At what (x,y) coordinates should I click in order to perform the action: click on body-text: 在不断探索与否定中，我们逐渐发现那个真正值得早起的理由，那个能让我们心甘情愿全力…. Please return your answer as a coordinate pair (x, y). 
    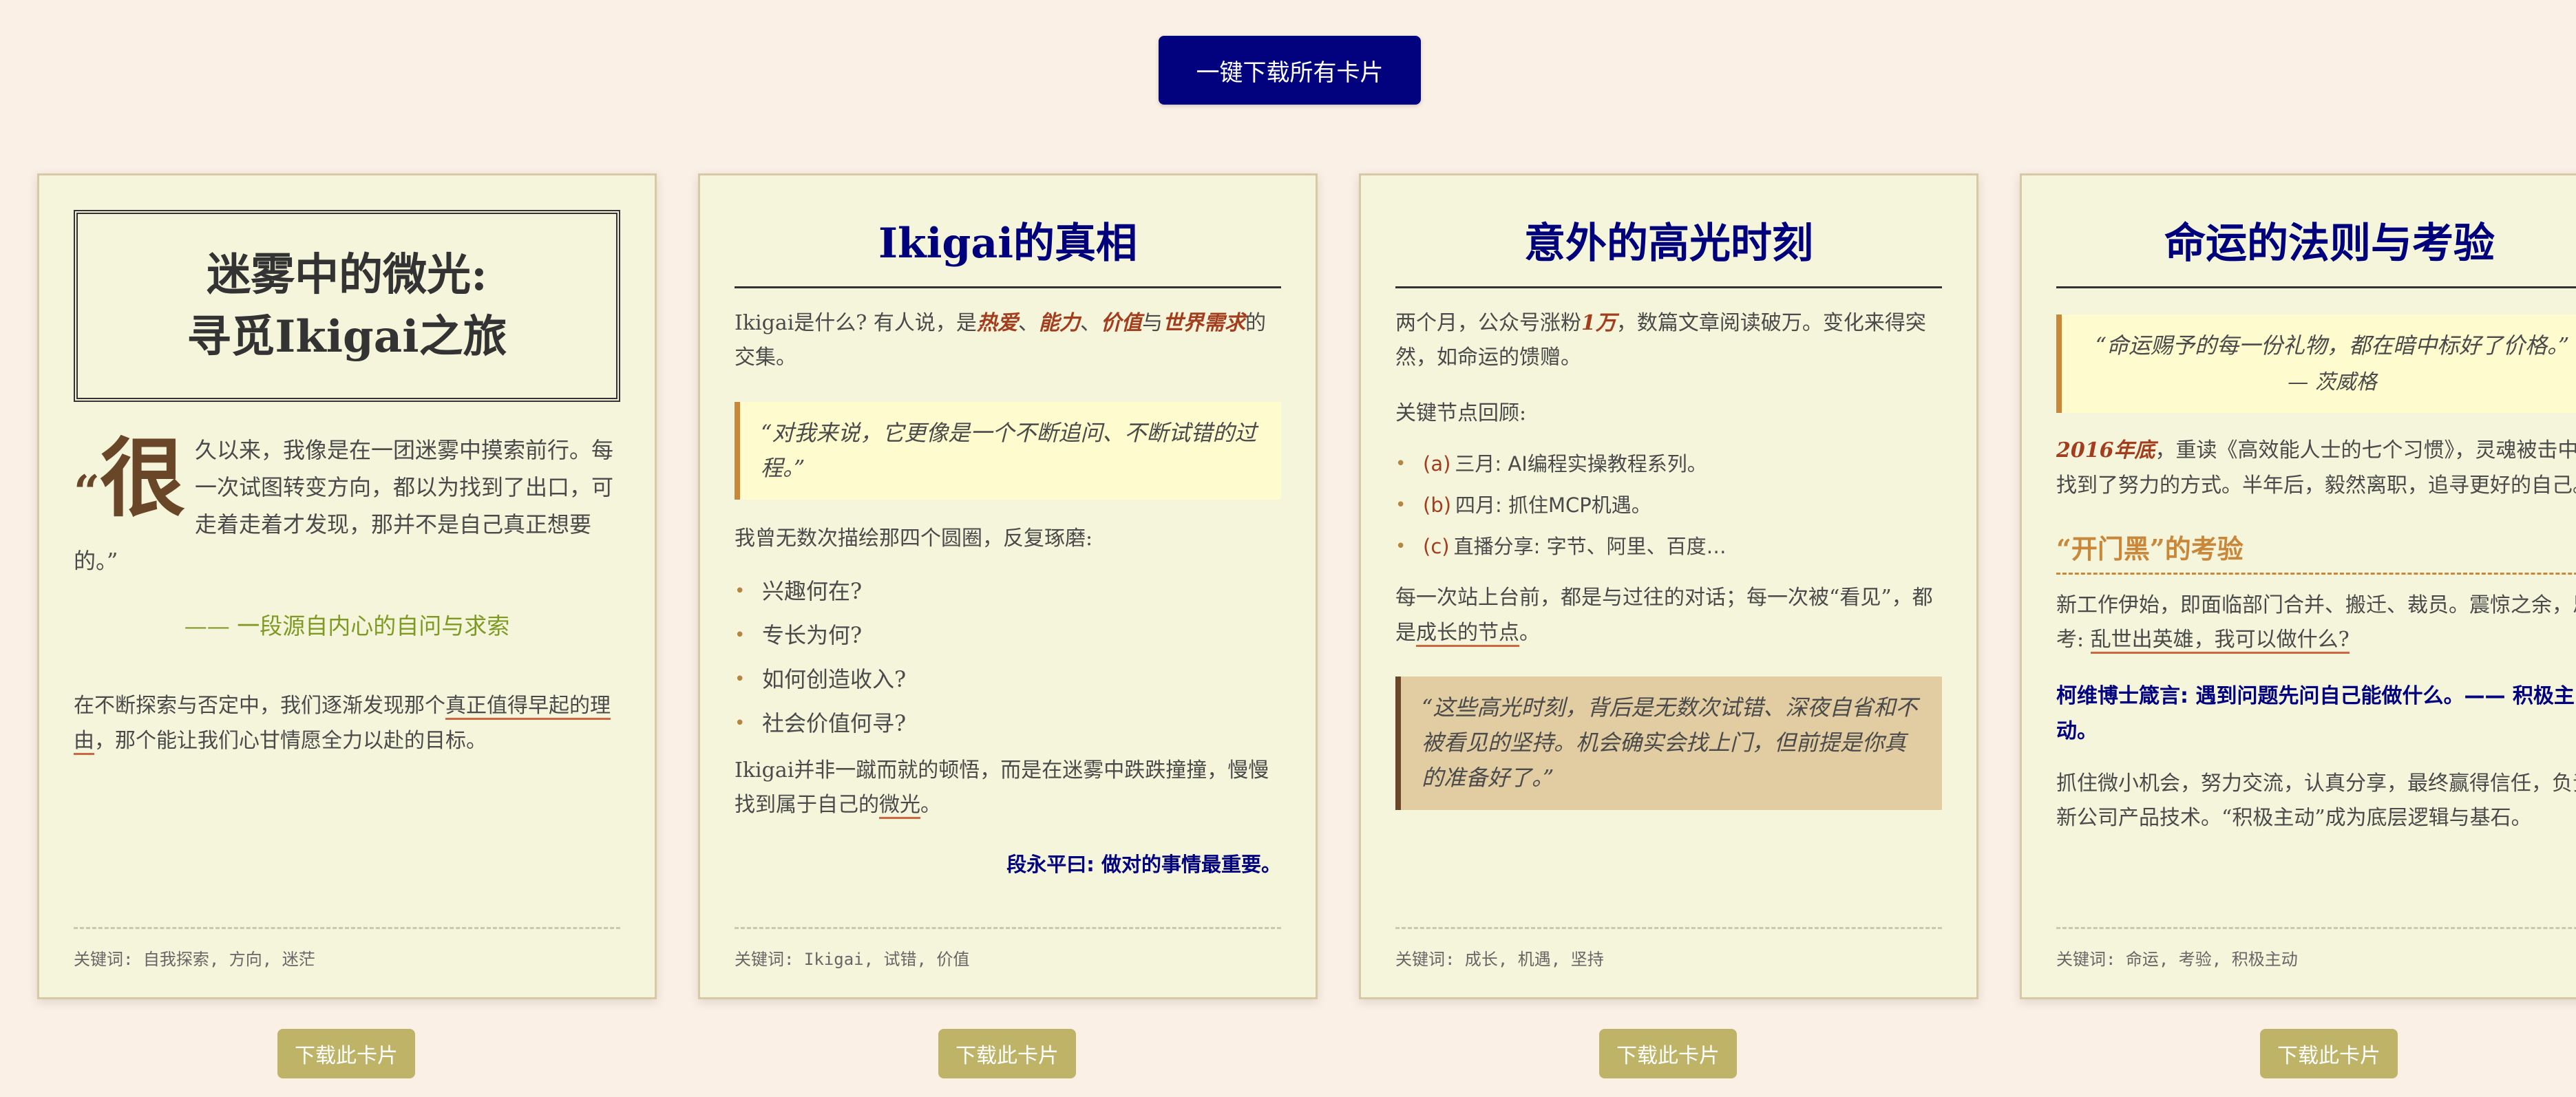
    Looking at the image, I should click on (347, 723).